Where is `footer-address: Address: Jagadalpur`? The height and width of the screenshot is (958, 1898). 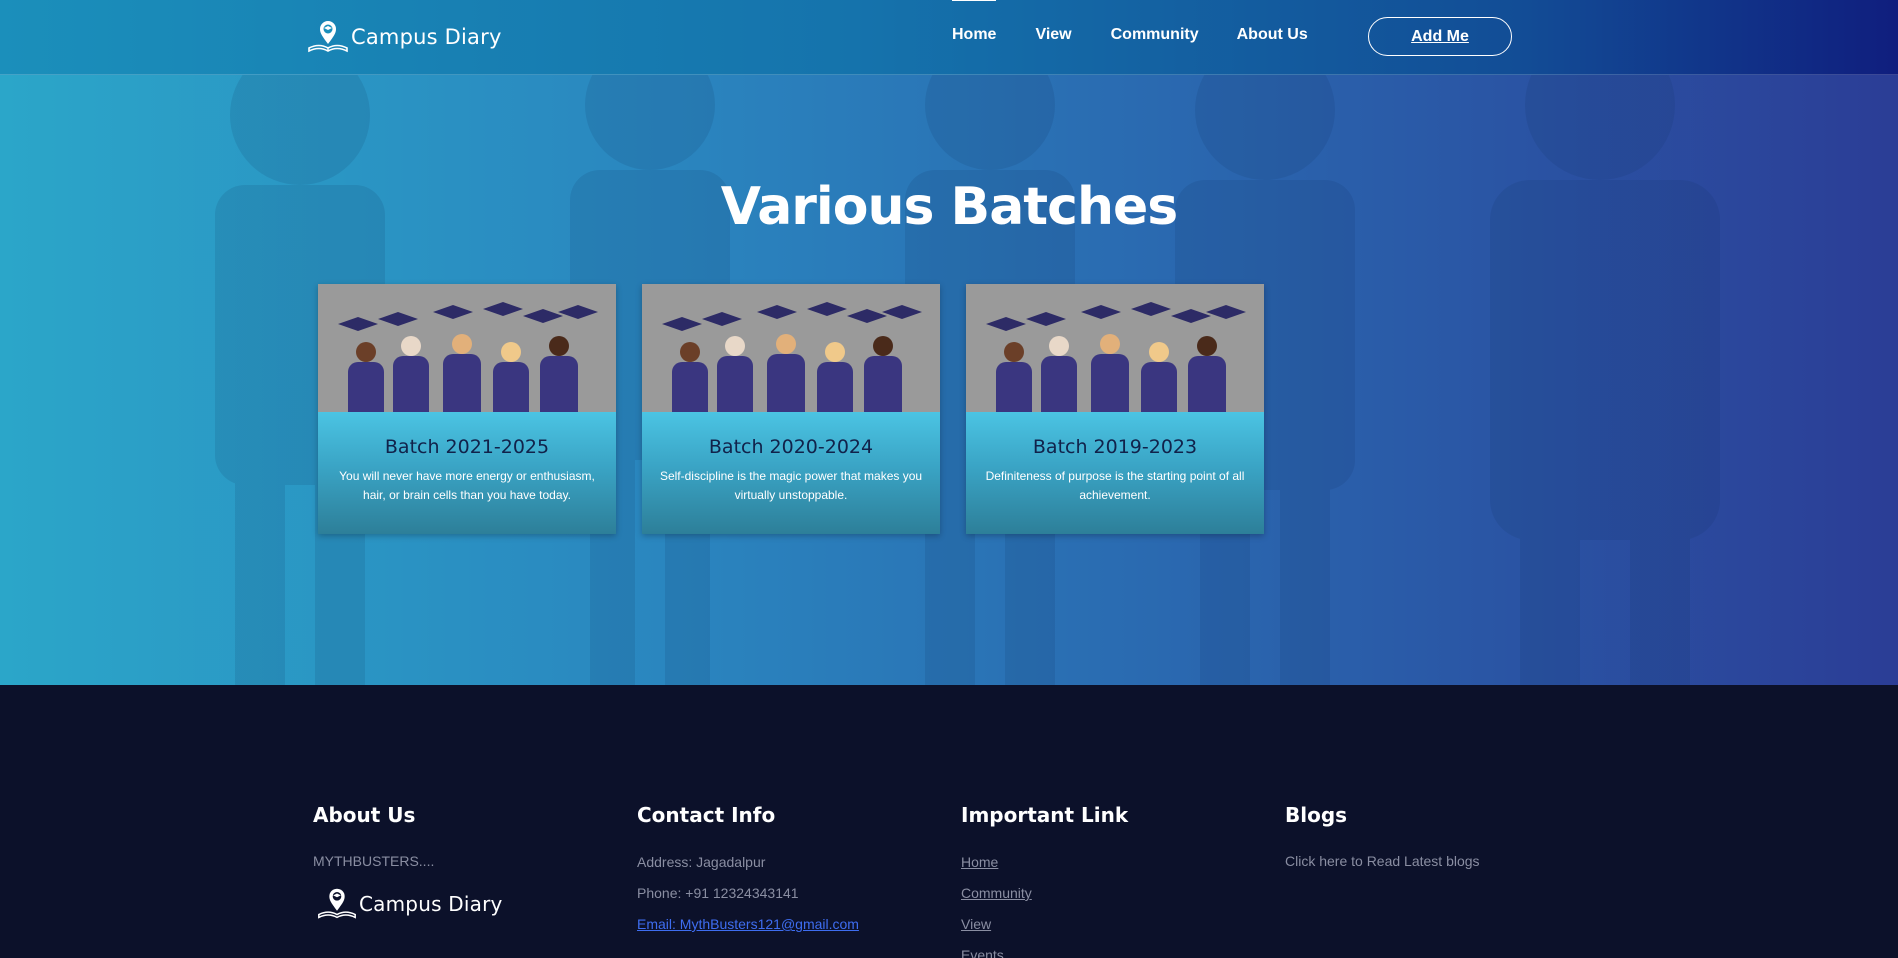
footer-address: Address: Jagadalpur is located at coordinates (701, 862).